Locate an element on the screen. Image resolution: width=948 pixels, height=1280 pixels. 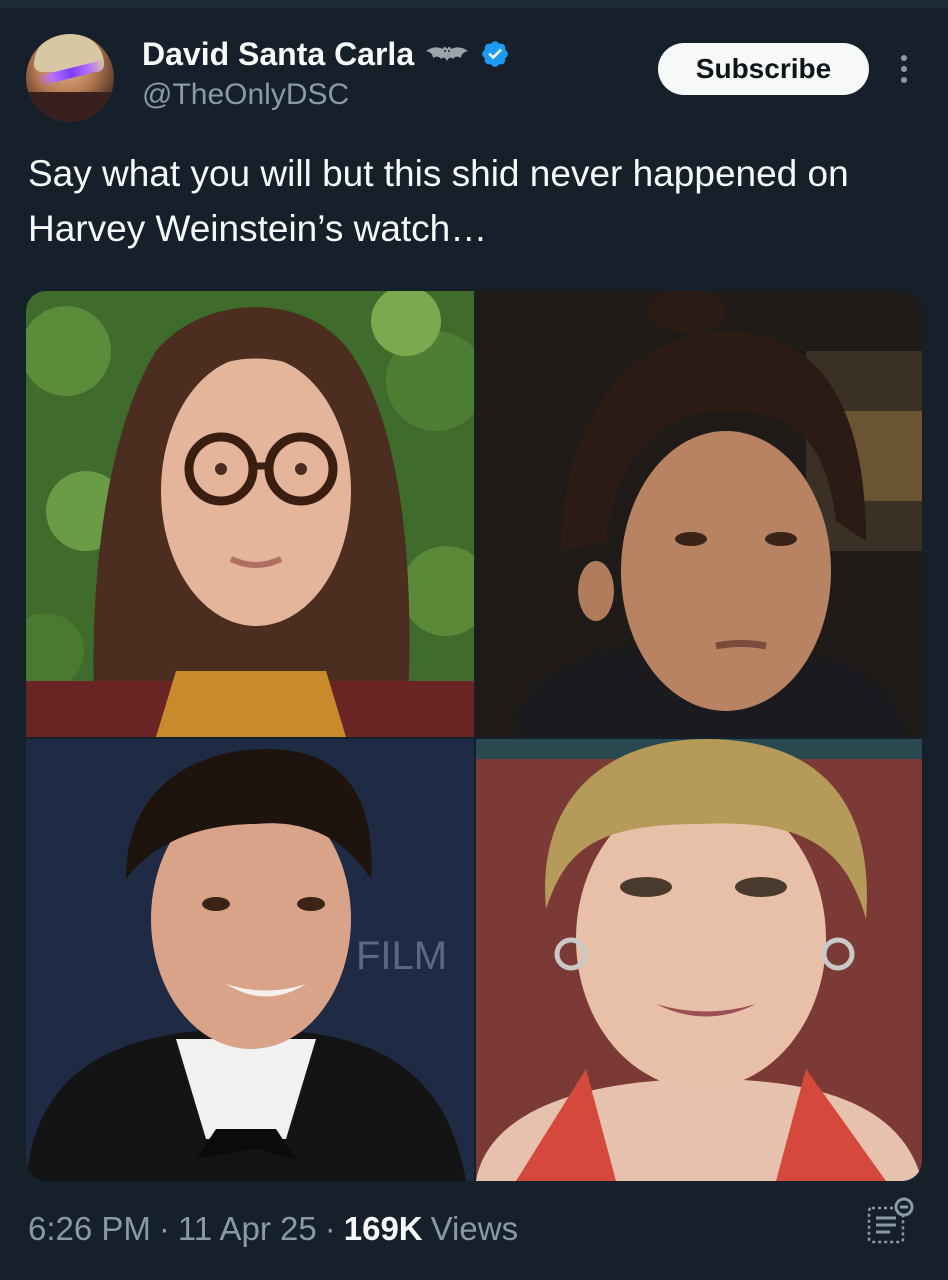
tweet-meta: 6:26 PM · 11 Apr 25 · 169K Views is located at coordinates (273, 1229).